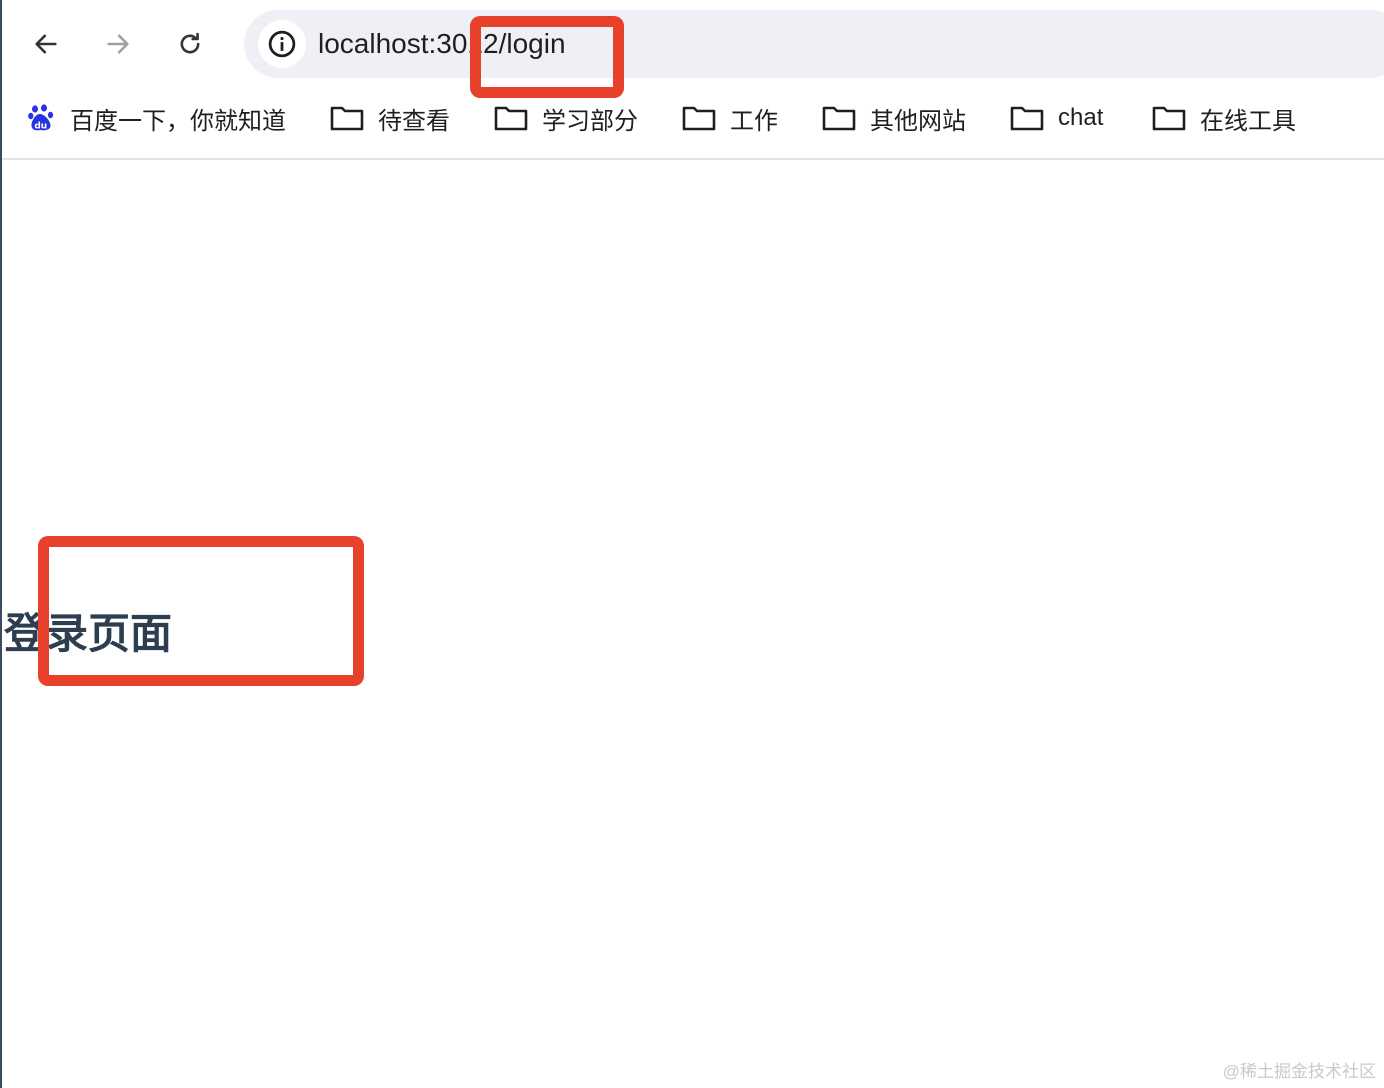 This screenshot has width=1384, height=1088. Describe the element at coordinates (590, 121) in the screenshot. I see `bookmark-label: 学习部分` at that location.